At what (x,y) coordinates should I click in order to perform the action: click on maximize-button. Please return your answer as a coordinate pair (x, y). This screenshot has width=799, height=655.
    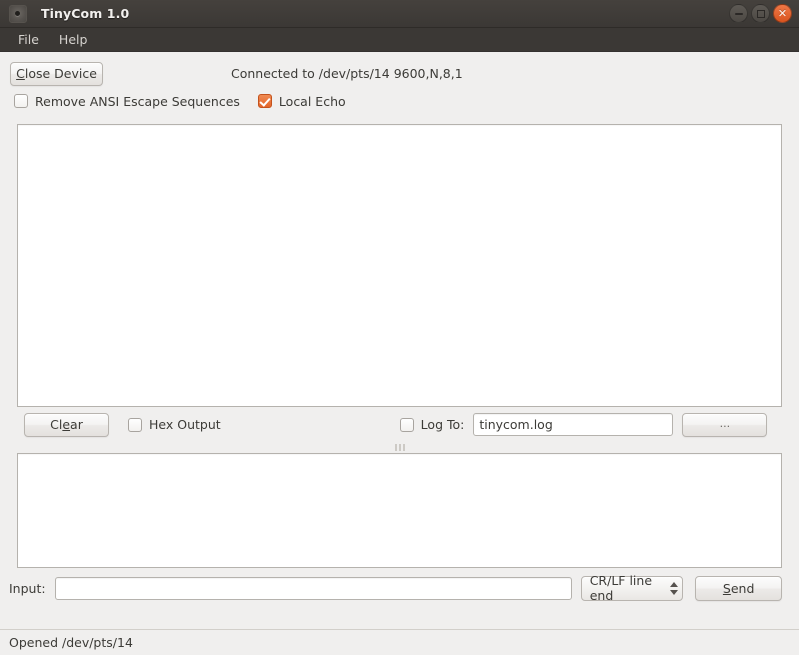
    Looking at the image, I should click on (760, 13).